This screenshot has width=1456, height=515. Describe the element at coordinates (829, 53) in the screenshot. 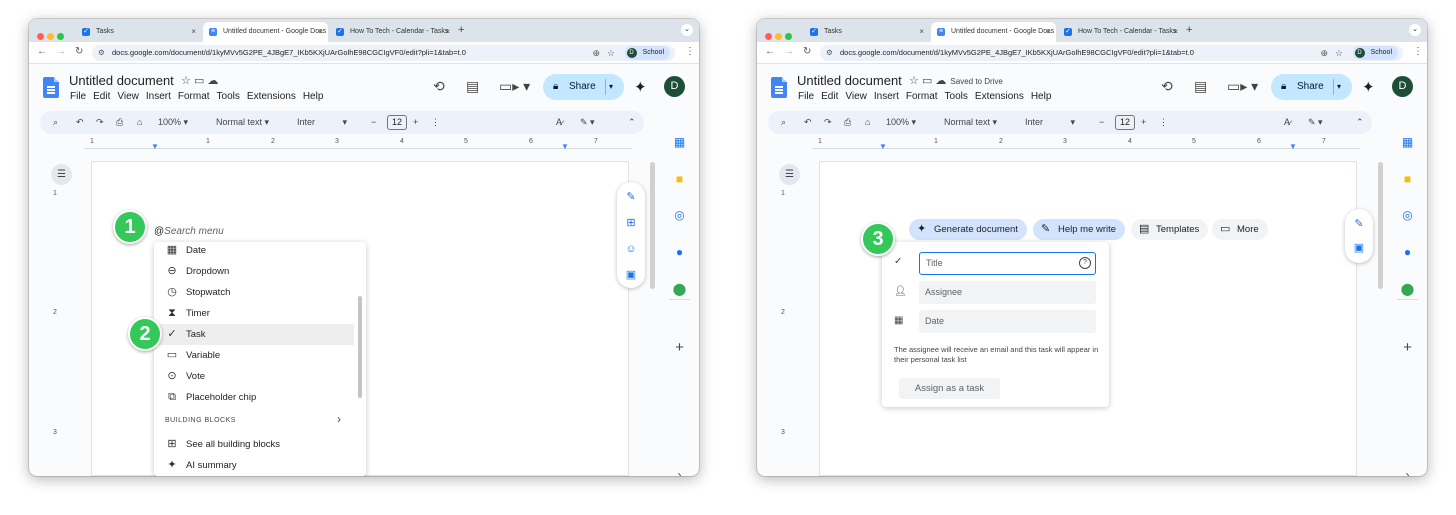

I see `site-info-icon: ⚙` at that location.